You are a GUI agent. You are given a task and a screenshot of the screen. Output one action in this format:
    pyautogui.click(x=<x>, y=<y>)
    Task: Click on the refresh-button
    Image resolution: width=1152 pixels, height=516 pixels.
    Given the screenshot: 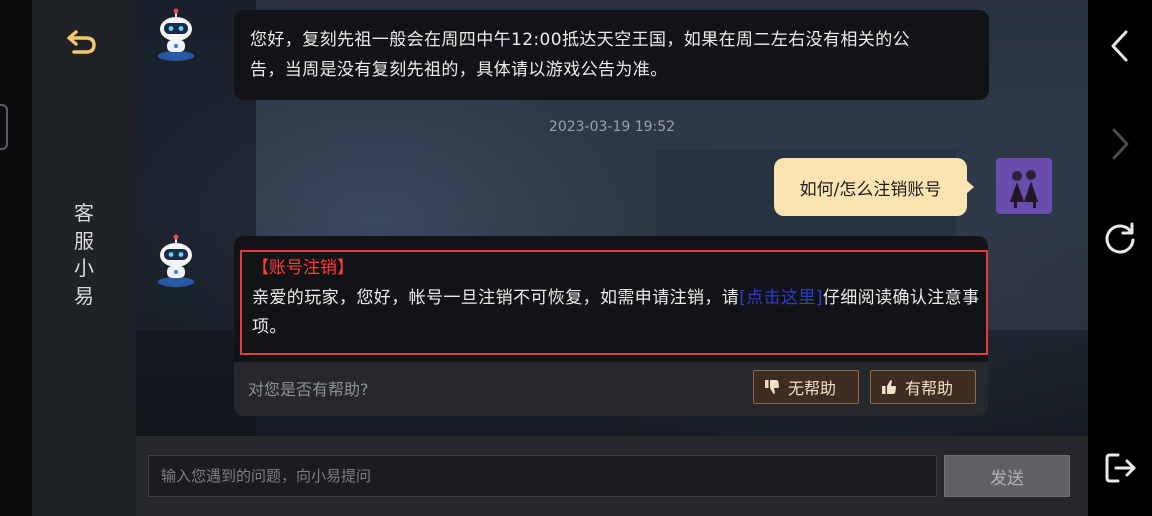 What is the action you would take?
    pyautogui.click(x=1120, y=238)
    